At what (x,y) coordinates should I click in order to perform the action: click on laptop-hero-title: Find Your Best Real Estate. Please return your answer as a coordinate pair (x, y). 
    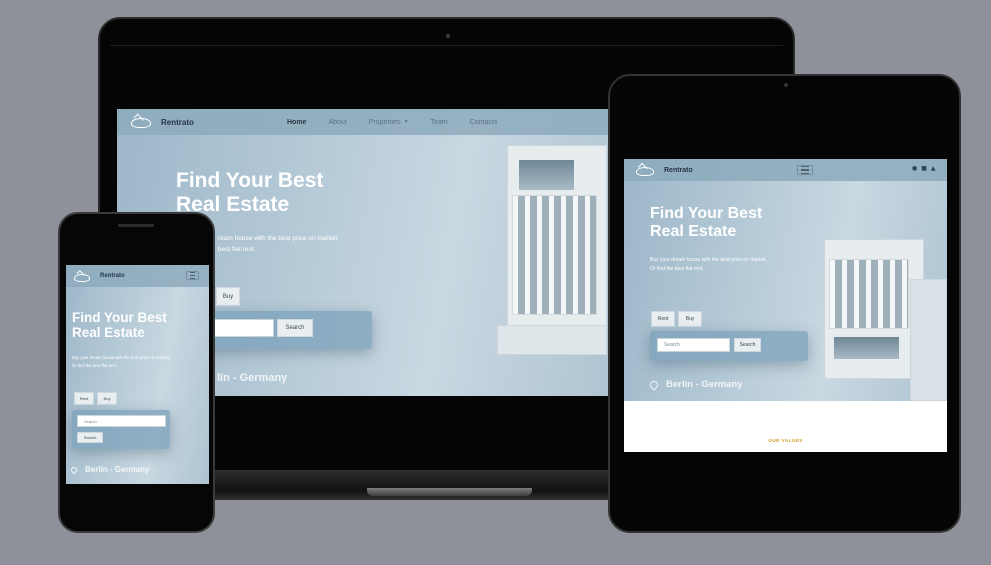
    Looking at the image, I should click on (249, 192).